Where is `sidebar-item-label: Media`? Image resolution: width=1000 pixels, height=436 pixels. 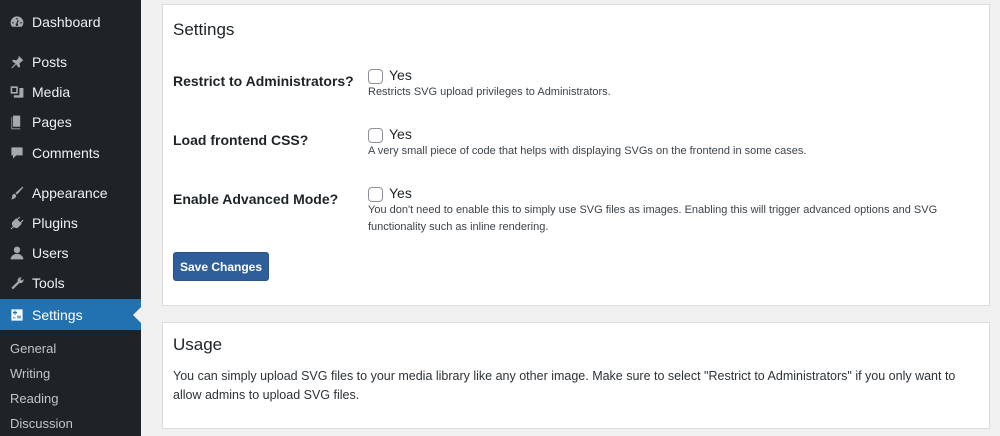
sidebar-item-label: Media is located at coordinates (51, 92).